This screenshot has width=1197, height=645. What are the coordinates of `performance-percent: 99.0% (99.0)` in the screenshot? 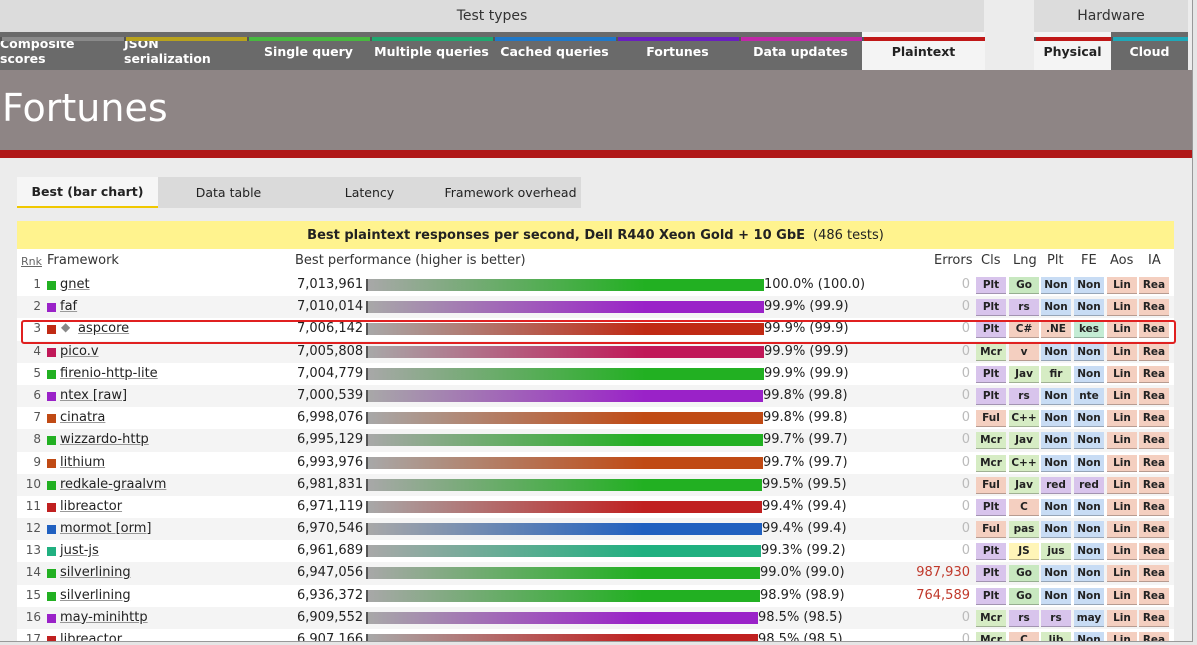 It's located at (802, 573).